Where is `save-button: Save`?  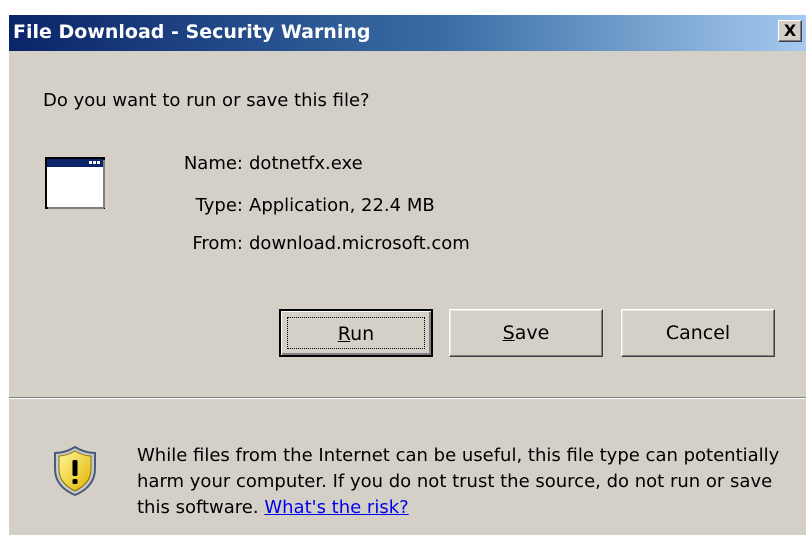
save-button: Save is located at coordinates (526, 333).